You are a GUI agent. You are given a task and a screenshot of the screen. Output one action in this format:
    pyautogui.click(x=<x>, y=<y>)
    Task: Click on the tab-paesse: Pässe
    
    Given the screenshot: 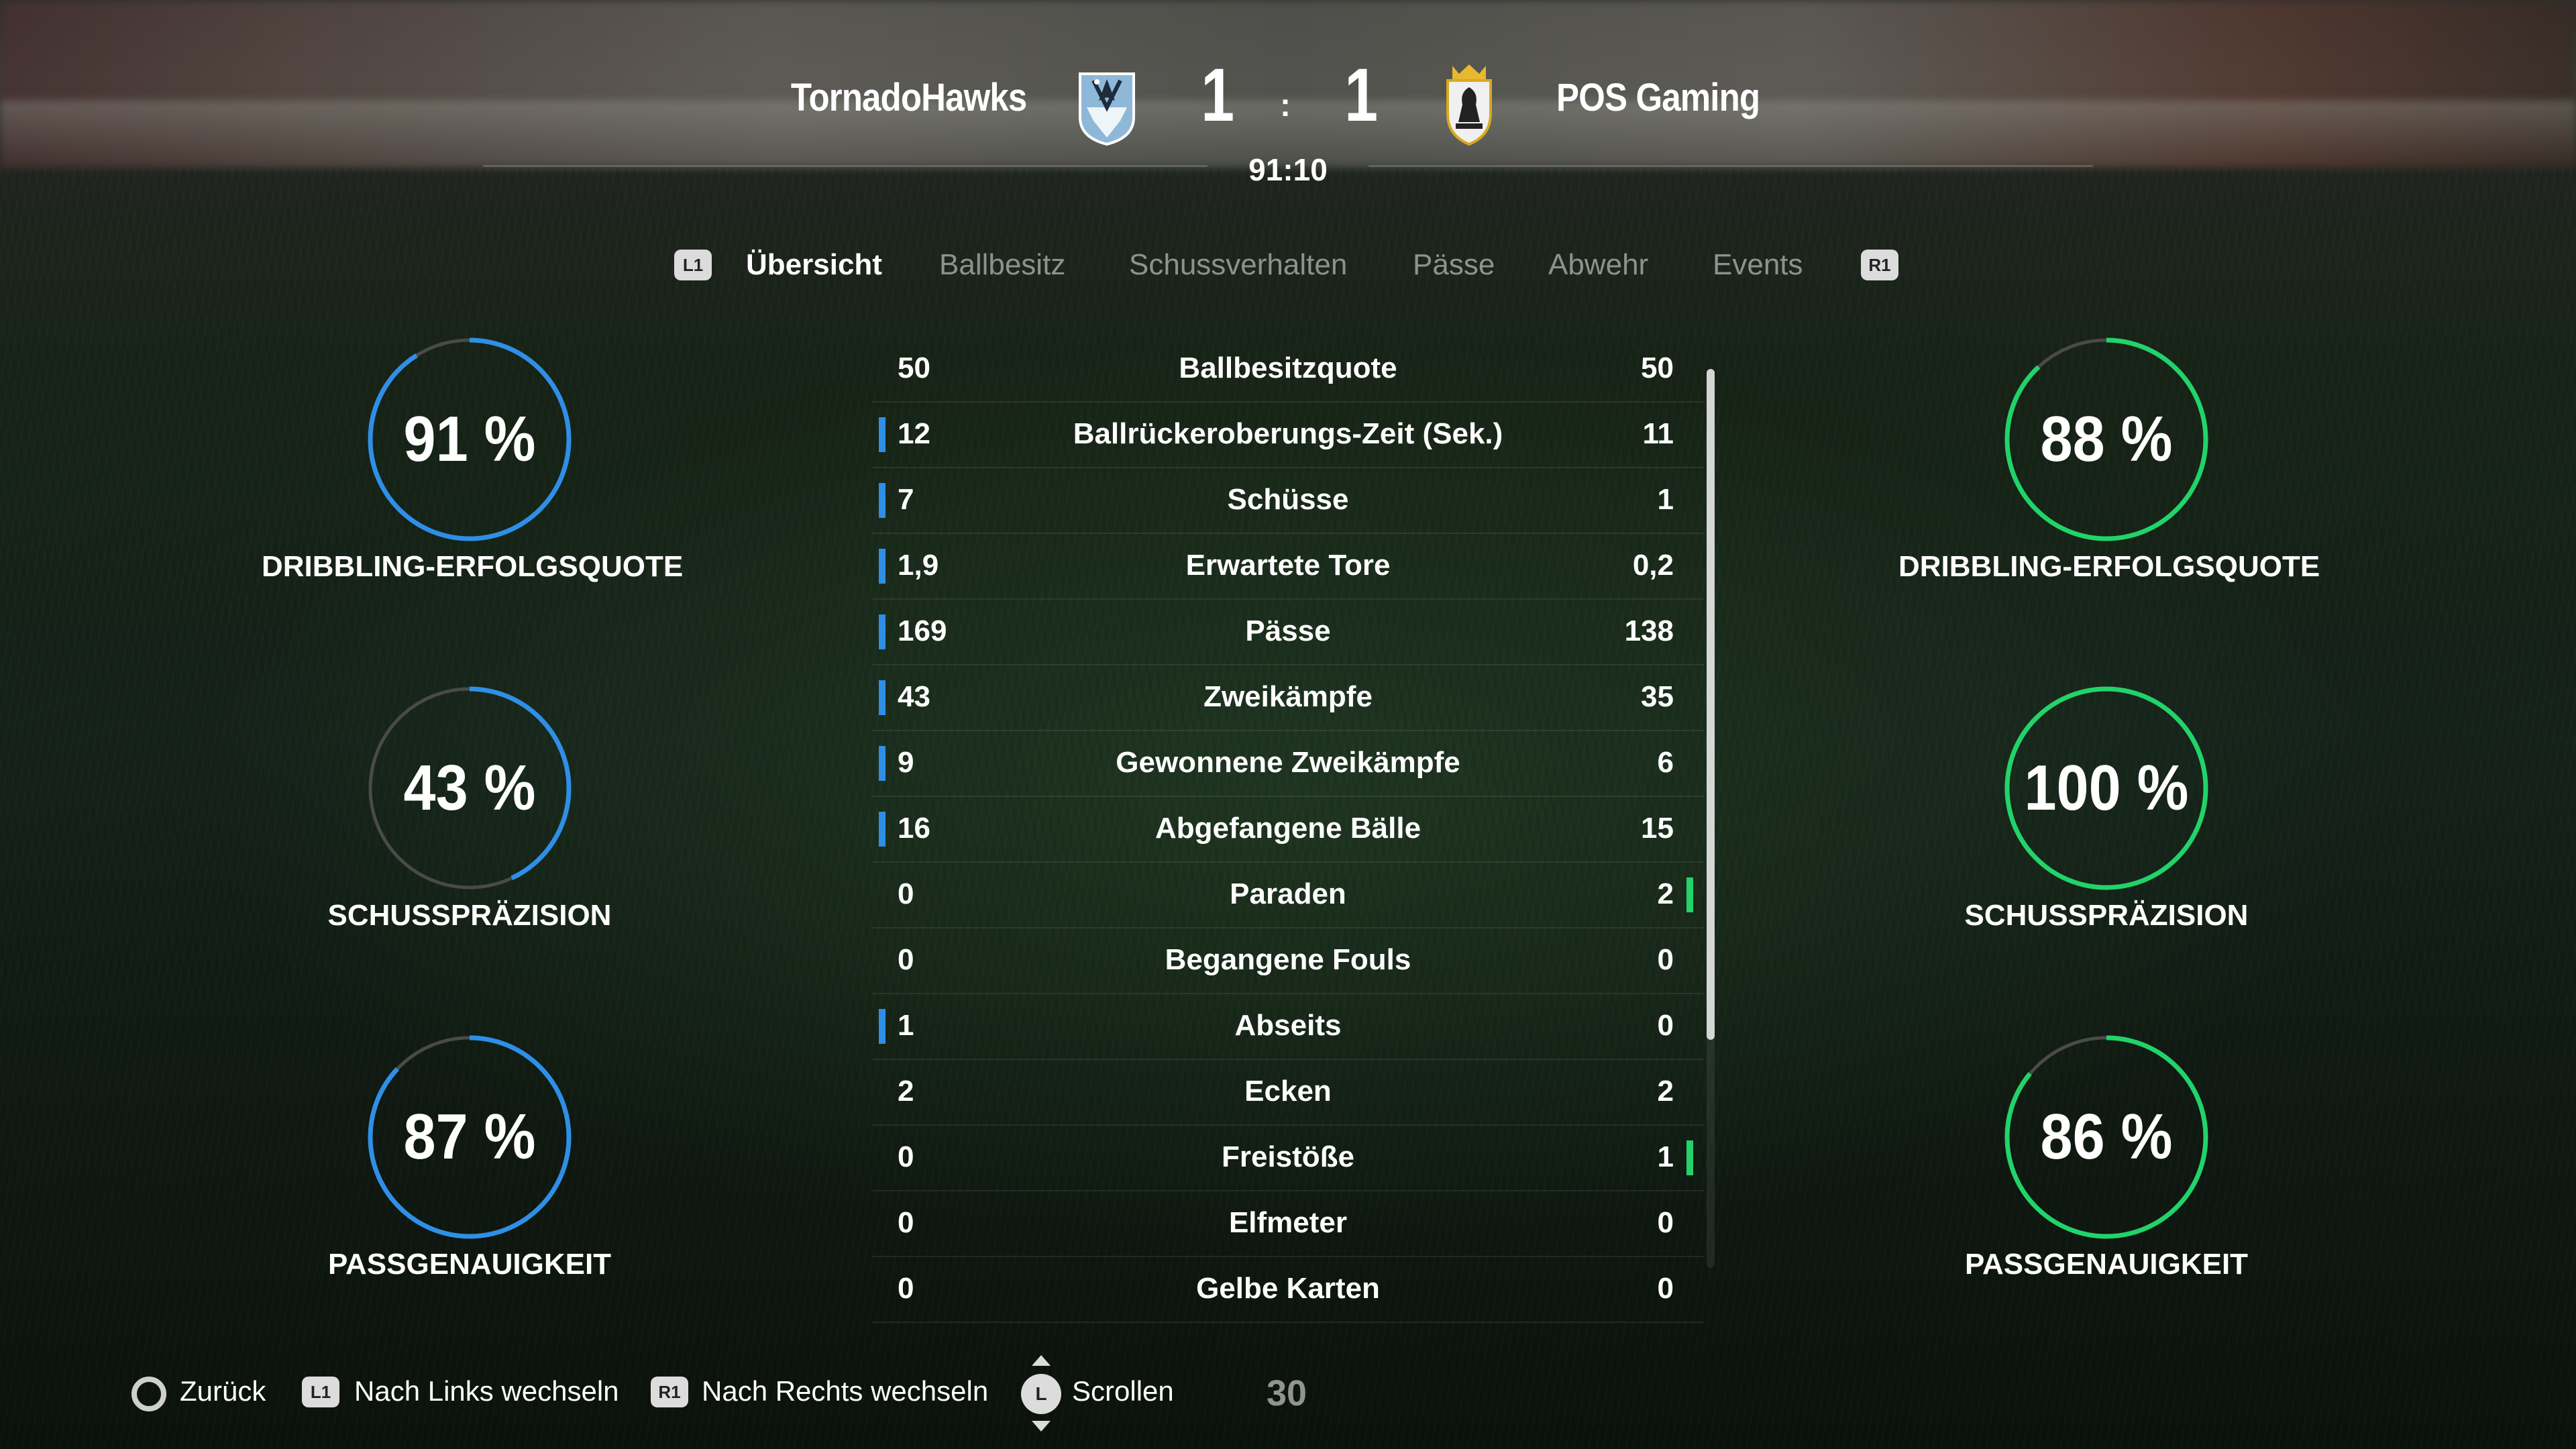 What is the action you would take?
    pyautogui.click(x=1454, y=265)
    